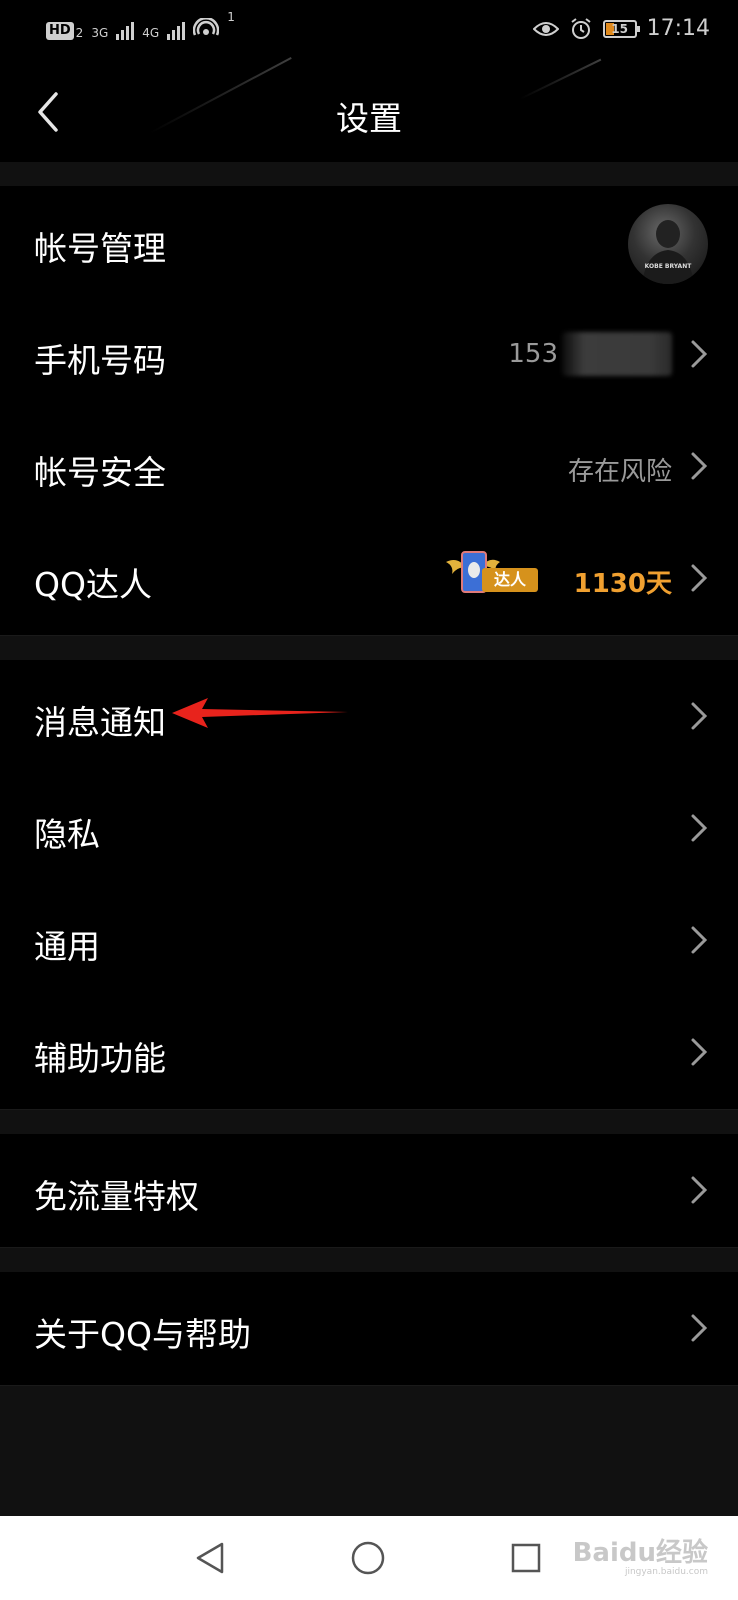 This screenshot has width=738, height=1600. Describe the element at coordinates (116, 1196) in the screenshot. I see `row-label: 免流量特权` at that location.